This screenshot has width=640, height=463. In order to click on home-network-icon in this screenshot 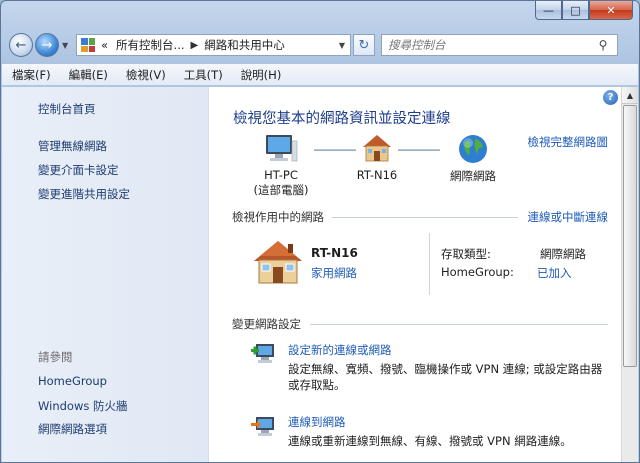, I will do `click(278, 262)`.